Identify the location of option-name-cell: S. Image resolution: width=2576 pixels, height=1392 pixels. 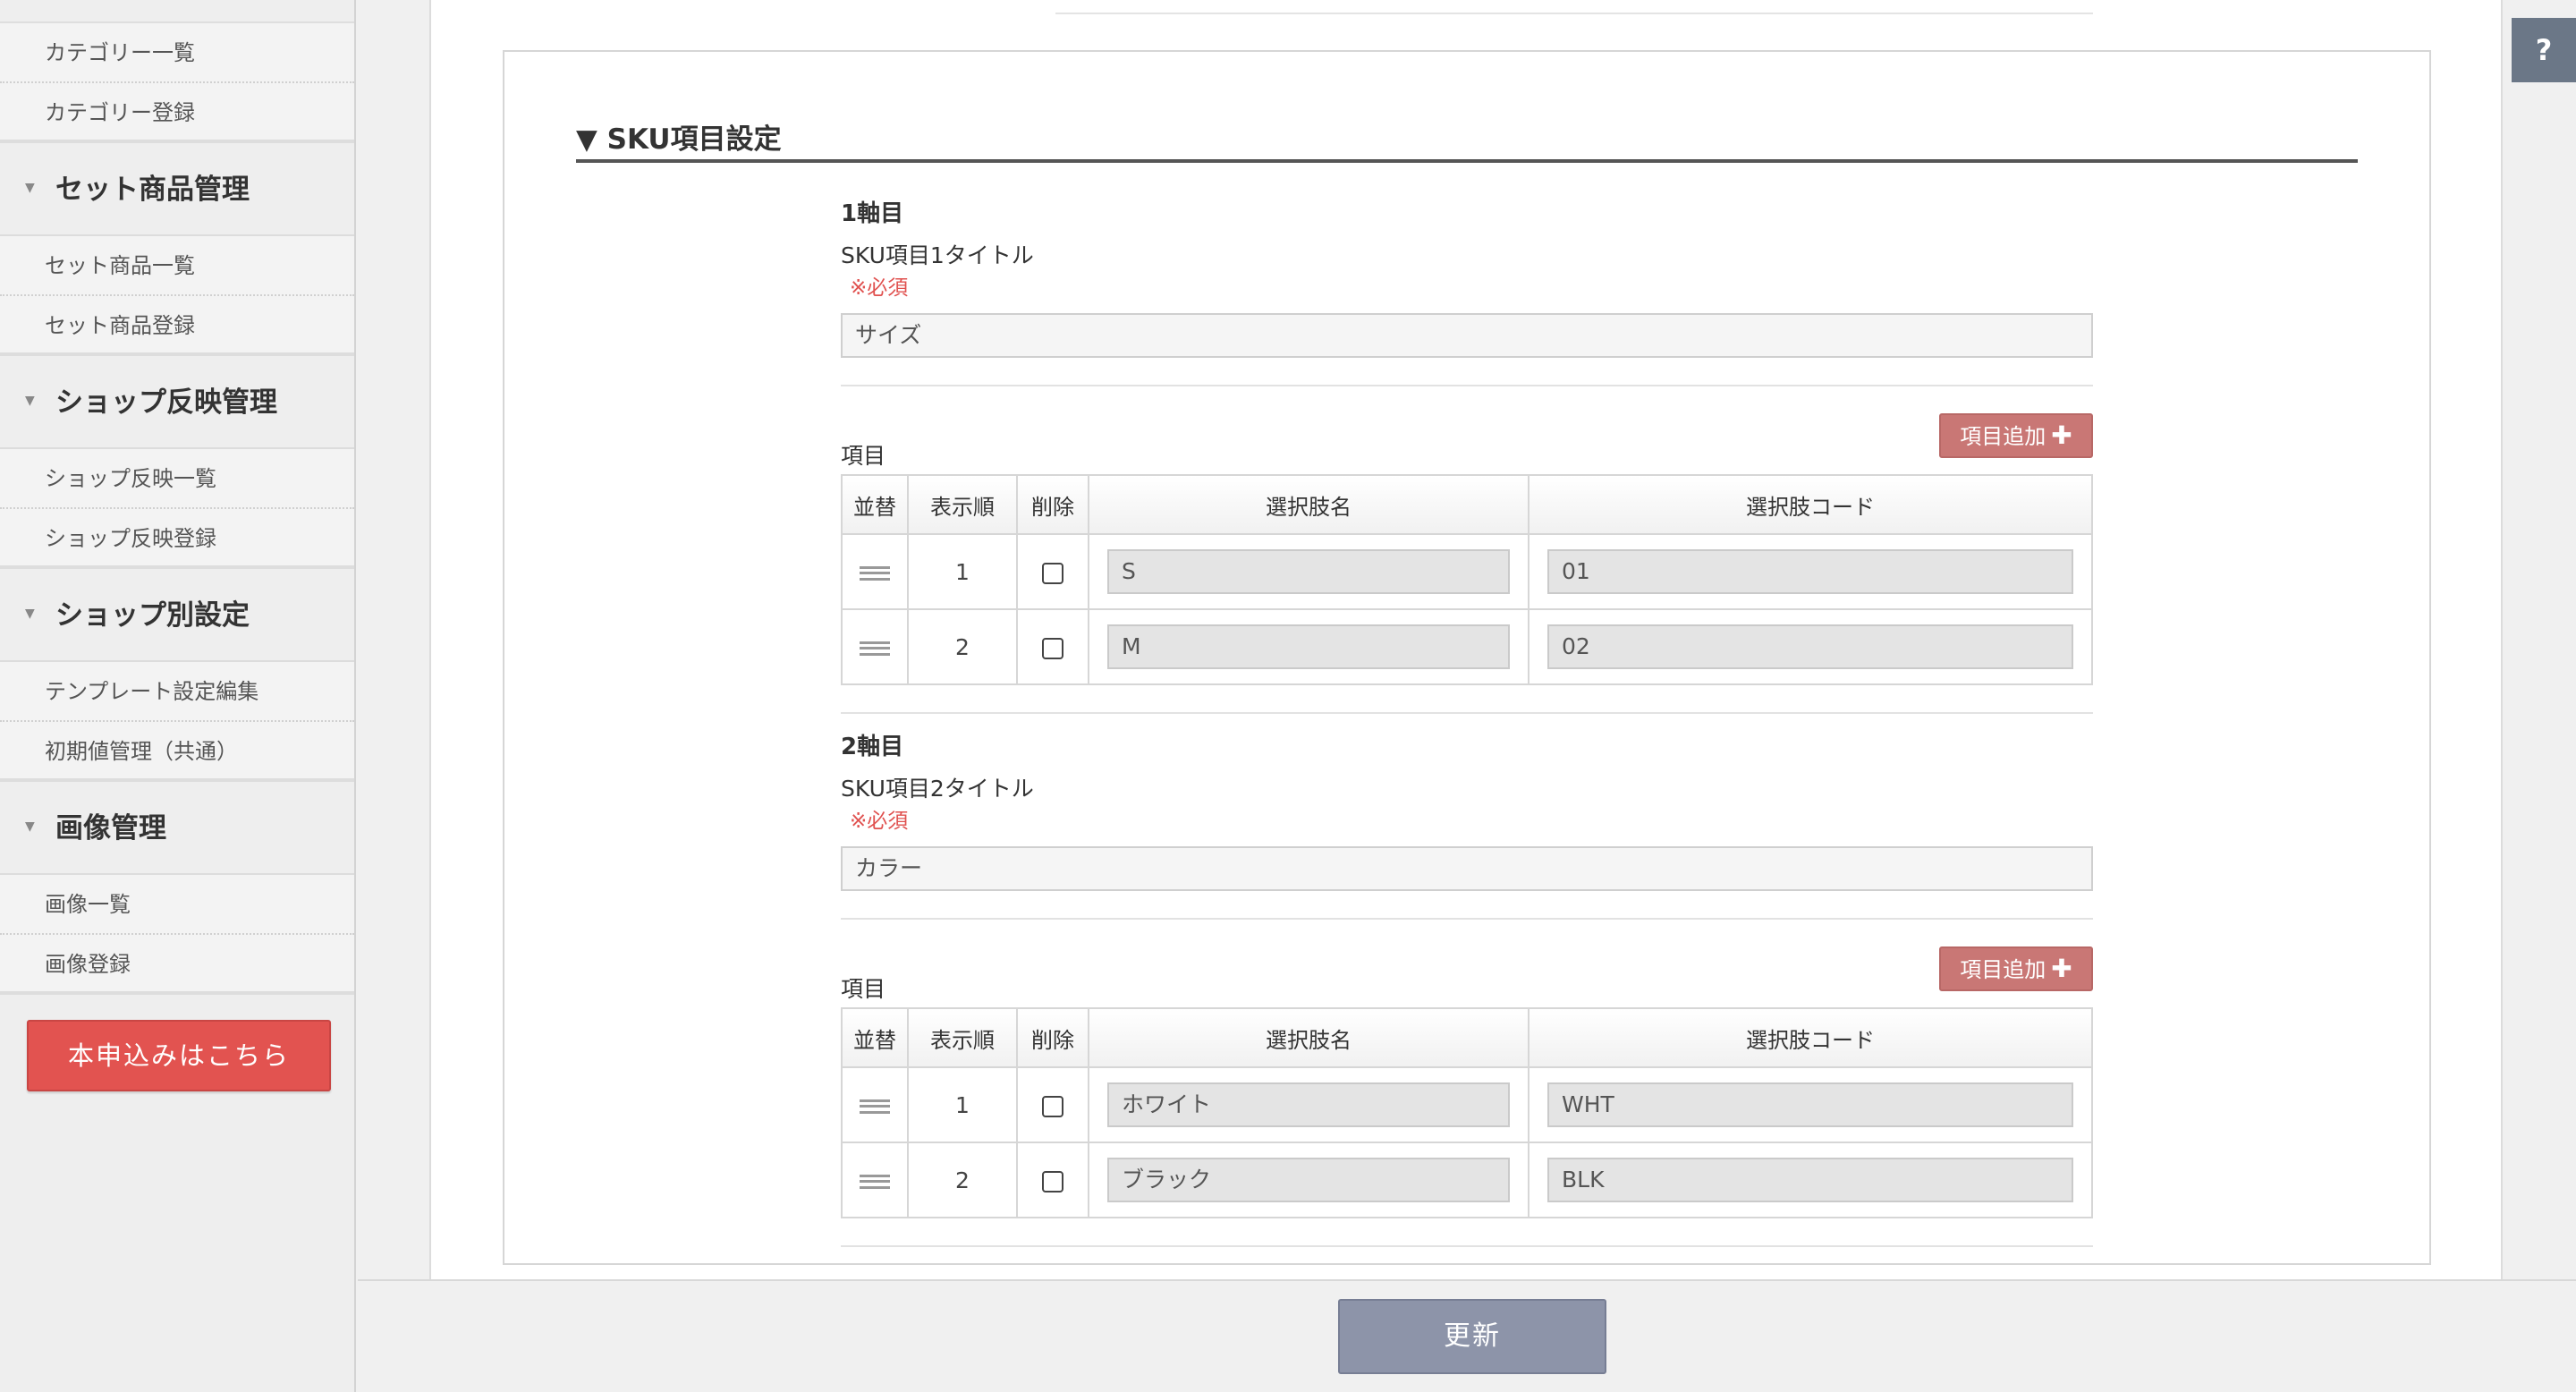
(1309, 571).